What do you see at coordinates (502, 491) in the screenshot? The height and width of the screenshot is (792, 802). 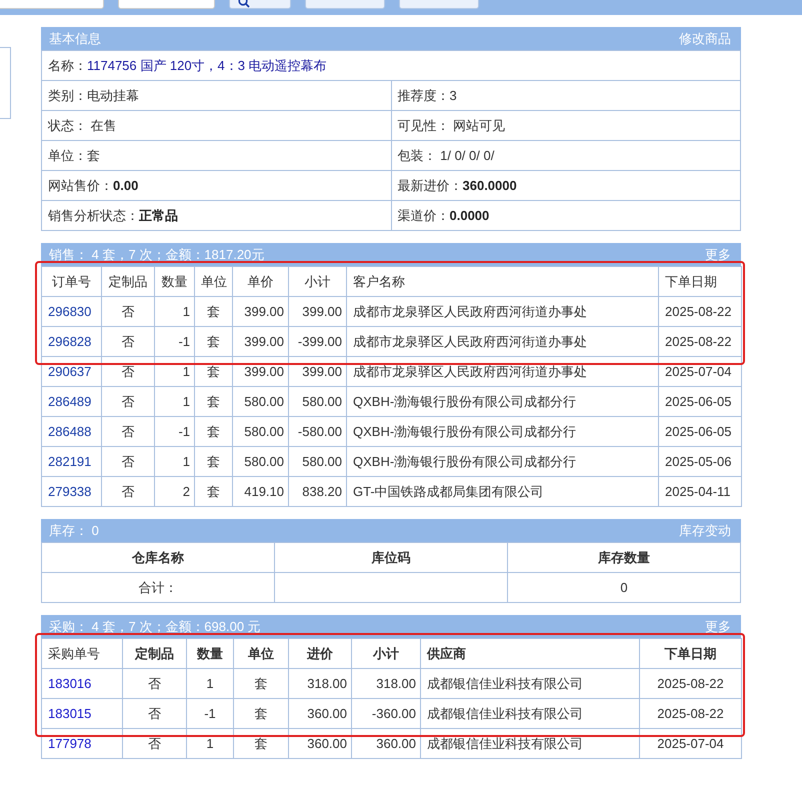 I see `table-cell: GT-中国铁路成都局集团有限公司` at bounding box center [502, 491].